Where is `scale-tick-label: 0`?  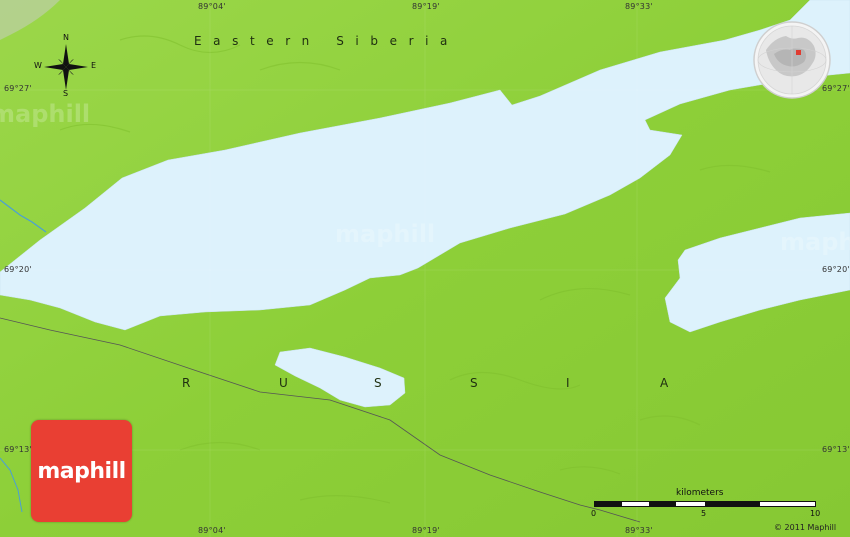
scale-tick-label: 0 is located at coordinates (594, 513).